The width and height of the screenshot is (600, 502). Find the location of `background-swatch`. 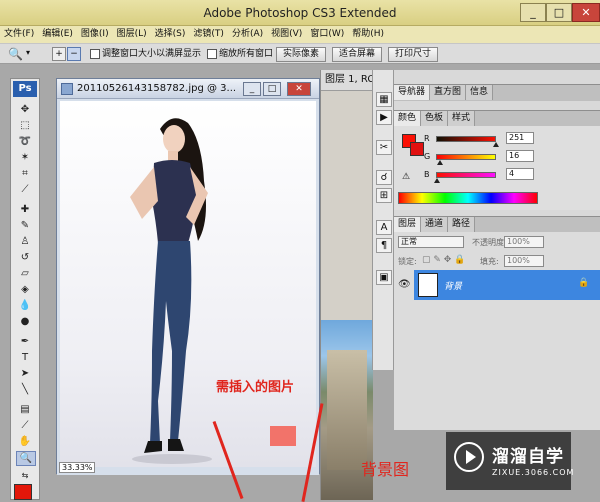

background-swatch is located at coordinates (417, 149).